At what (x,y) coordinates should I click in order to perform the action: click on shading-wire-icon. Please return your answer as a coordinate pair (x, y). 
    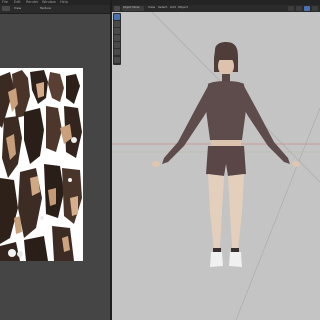
    Looking at the image, I should click on (299, 8).